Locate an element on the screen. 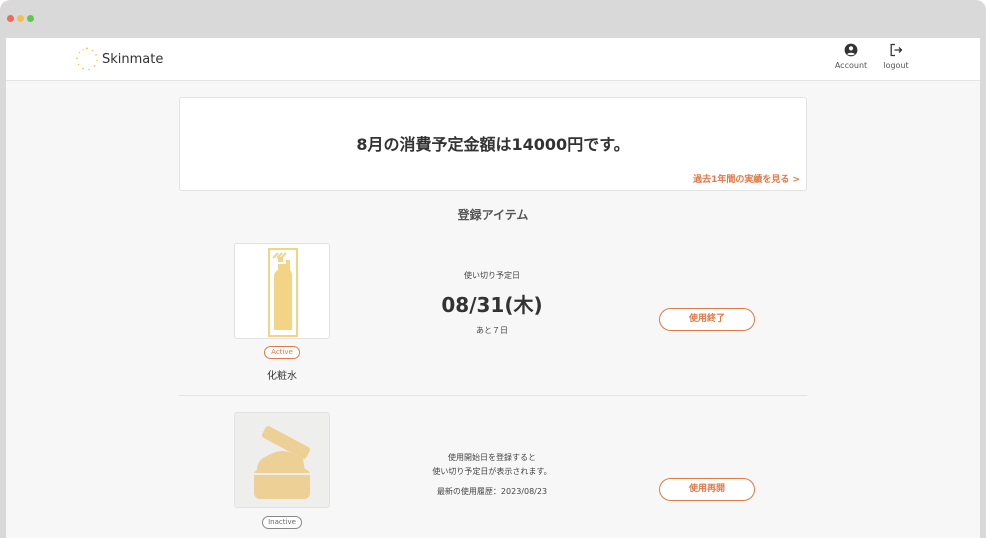  cream-jar-icon is located at coordinates (282, 462).